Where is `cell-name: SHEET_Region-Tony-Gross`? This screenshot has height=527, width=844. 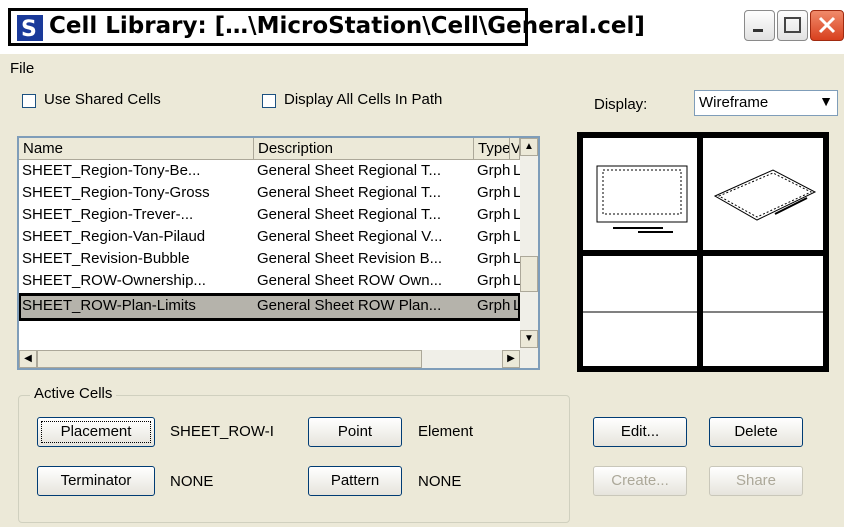 cell-name: SHEET_Region-Tony-Gross is located at coordinates (116, 192).